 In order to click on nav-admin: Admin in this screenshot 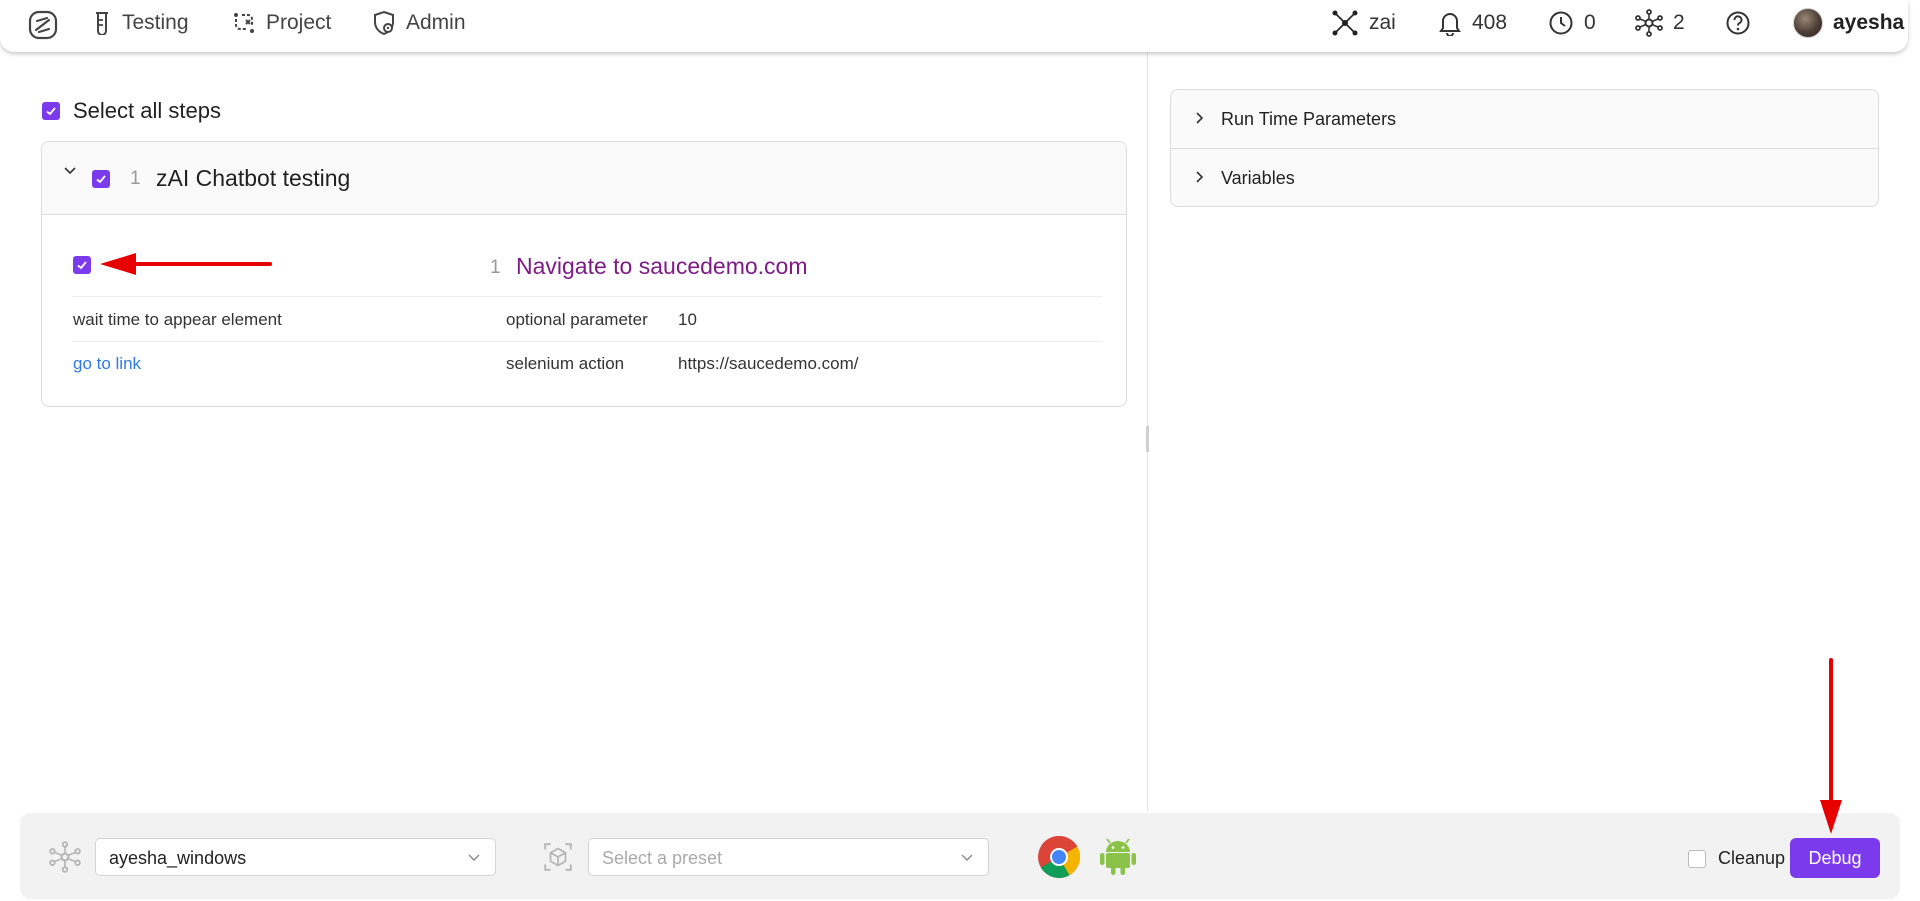, I will do `click(419, 23)`.